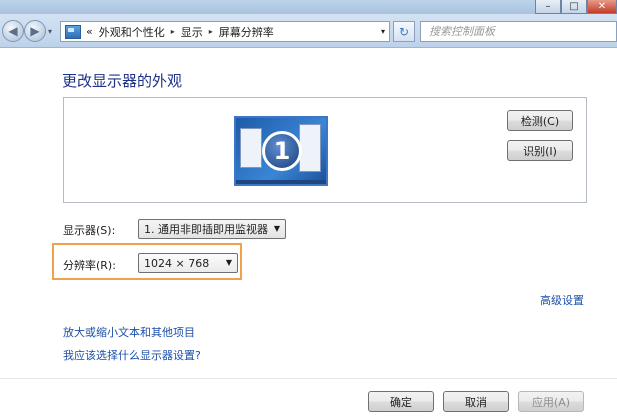  I want to click on ok-button: 确定, so click(401, 401).